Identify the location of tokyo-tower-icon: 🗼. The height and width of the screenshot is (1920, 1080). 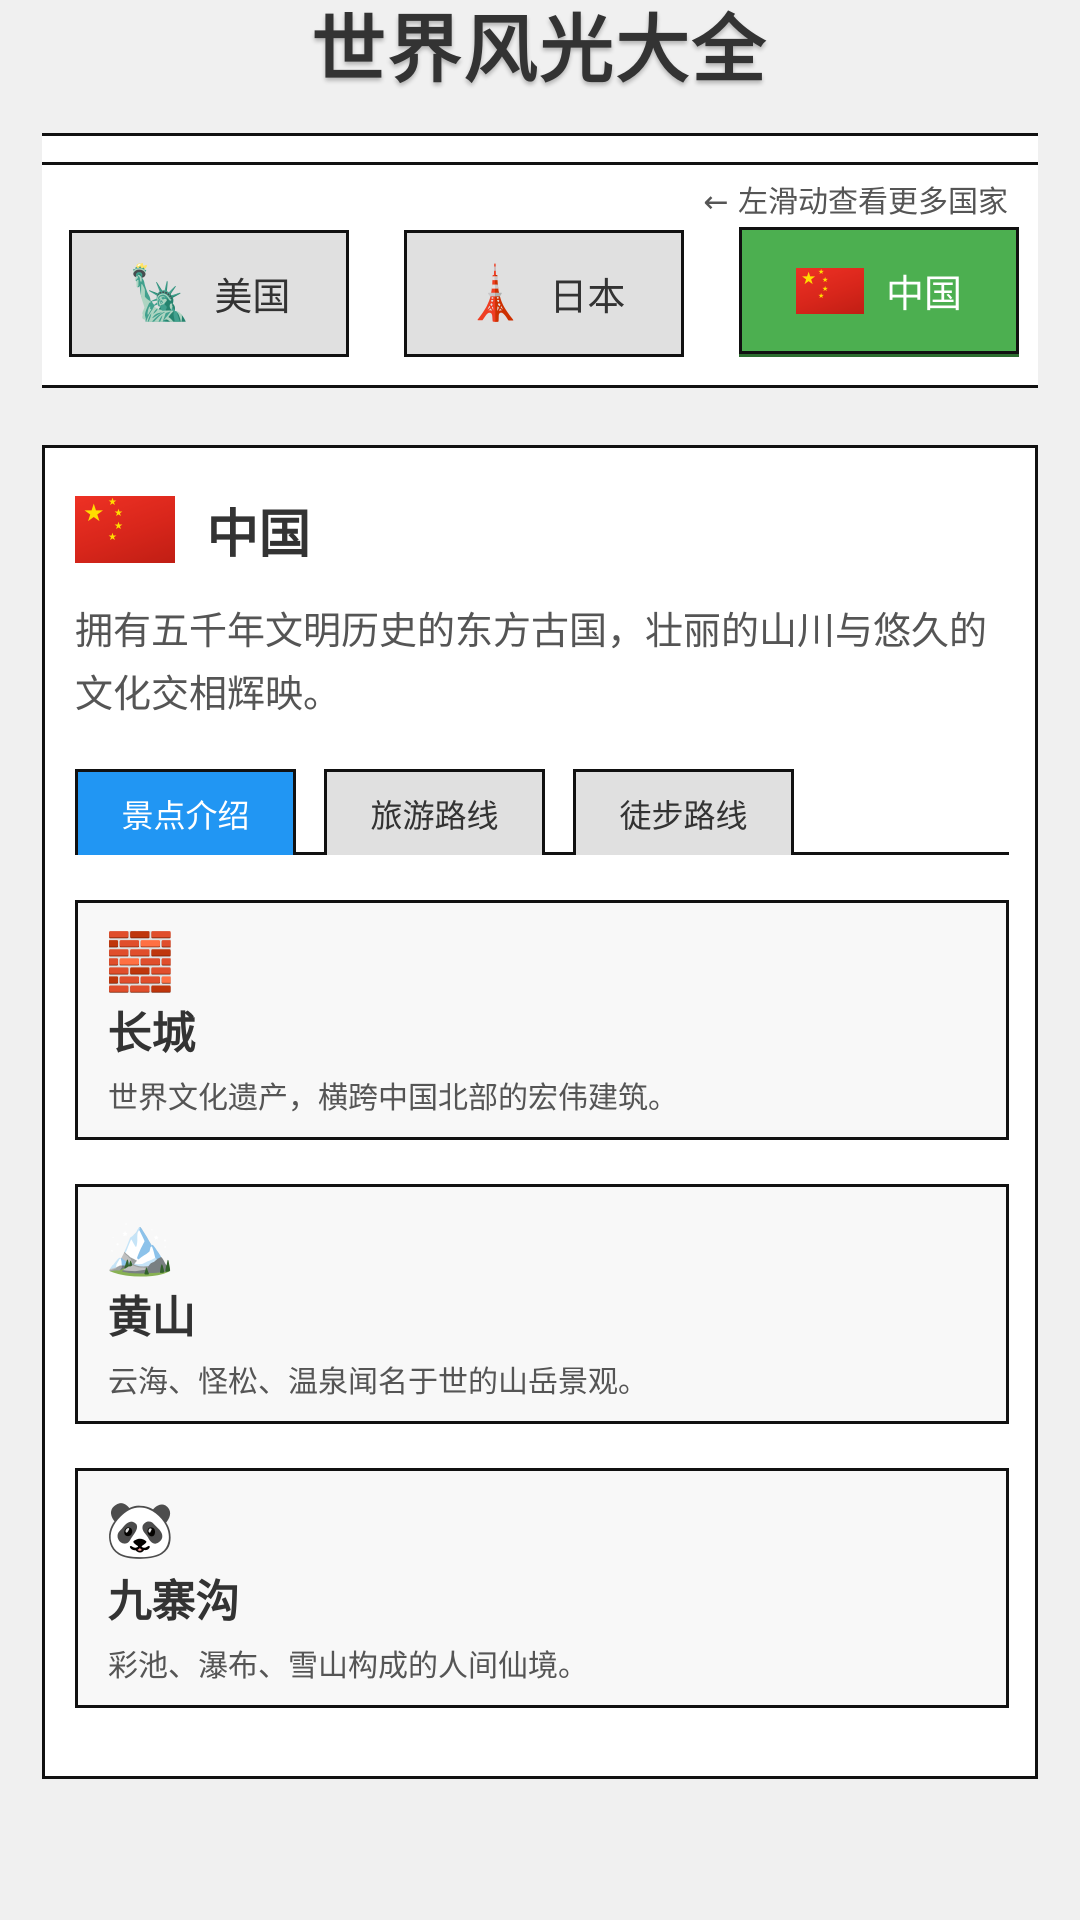
(495, 293).